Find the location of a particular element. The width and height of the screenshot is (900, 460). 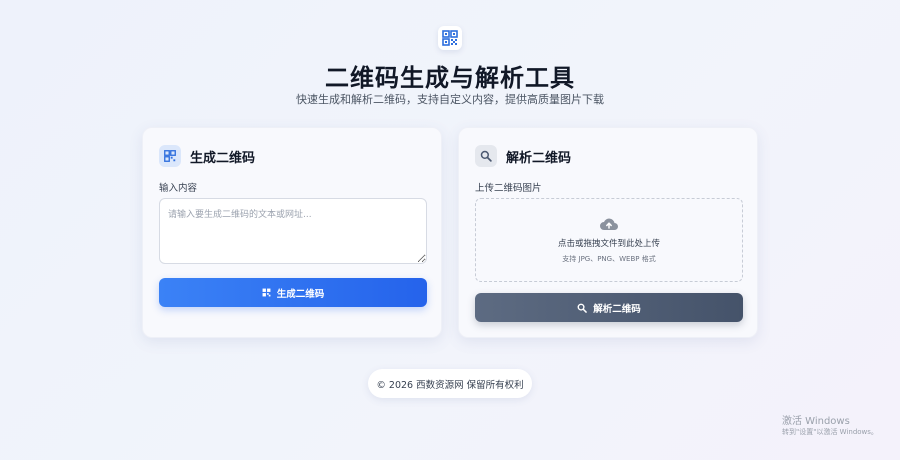

watermark-line-2: 转到"设置"以激活 Windows。 is located at coordinates (830, 432).